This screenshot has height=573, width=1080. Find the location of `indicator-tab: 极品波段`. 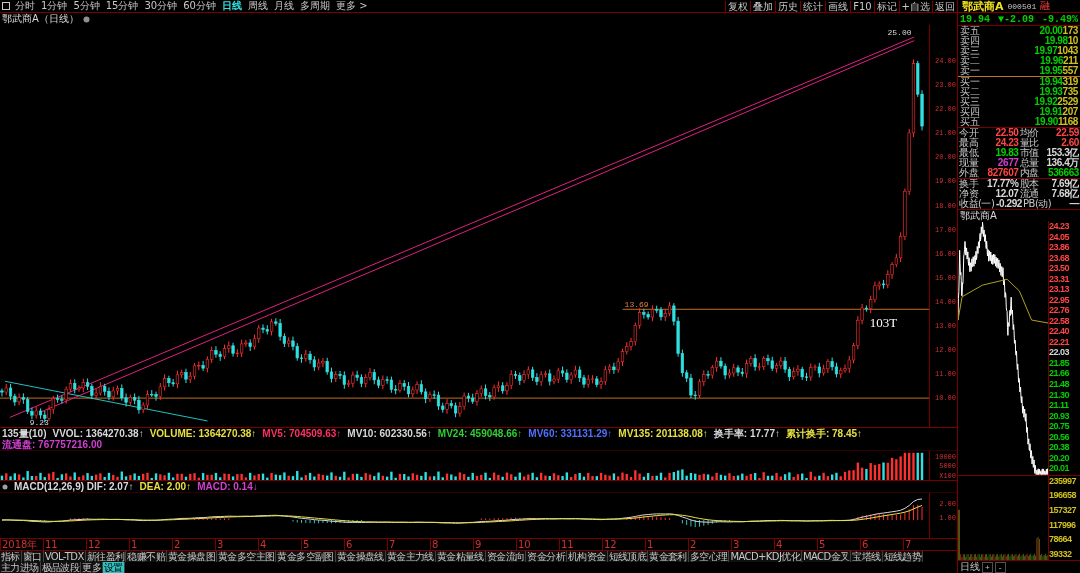

indicator-tab: 极品波段 is located at coordinates (61, 567).